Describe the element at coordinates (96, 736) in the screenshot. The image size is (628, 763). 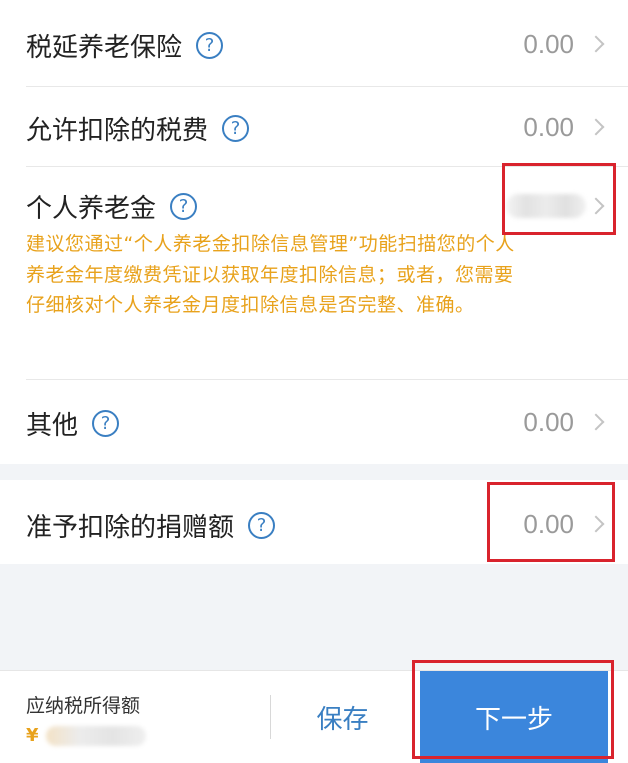
I see `redacted-amount` at that location.